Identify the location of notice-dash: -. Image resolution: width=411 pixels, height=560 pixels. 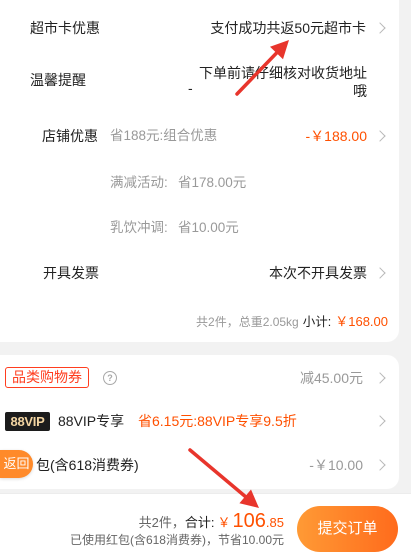
(190, 88).